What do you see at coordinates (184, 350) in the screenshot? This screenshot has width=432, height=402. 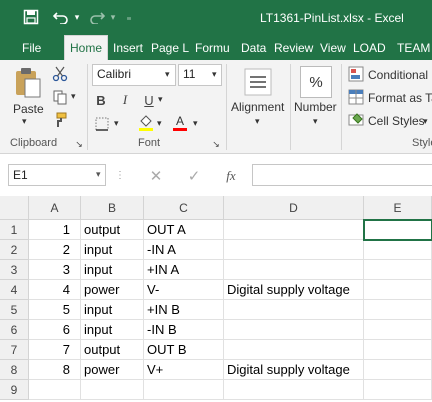 I see `cell-c: OUT B` at bounding box center [184, 350].